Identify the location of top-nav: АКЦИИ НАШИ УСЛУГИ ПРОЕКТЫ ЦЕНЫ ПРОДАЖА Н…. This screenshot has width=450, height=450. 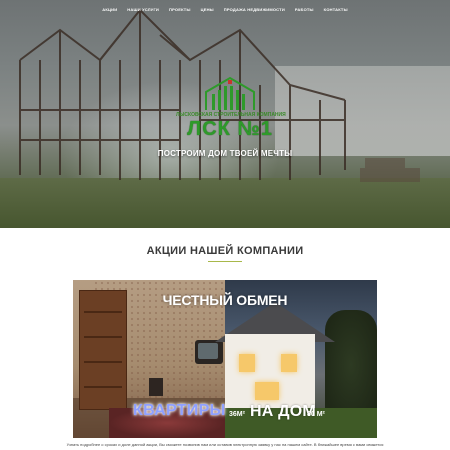
(225, 9).